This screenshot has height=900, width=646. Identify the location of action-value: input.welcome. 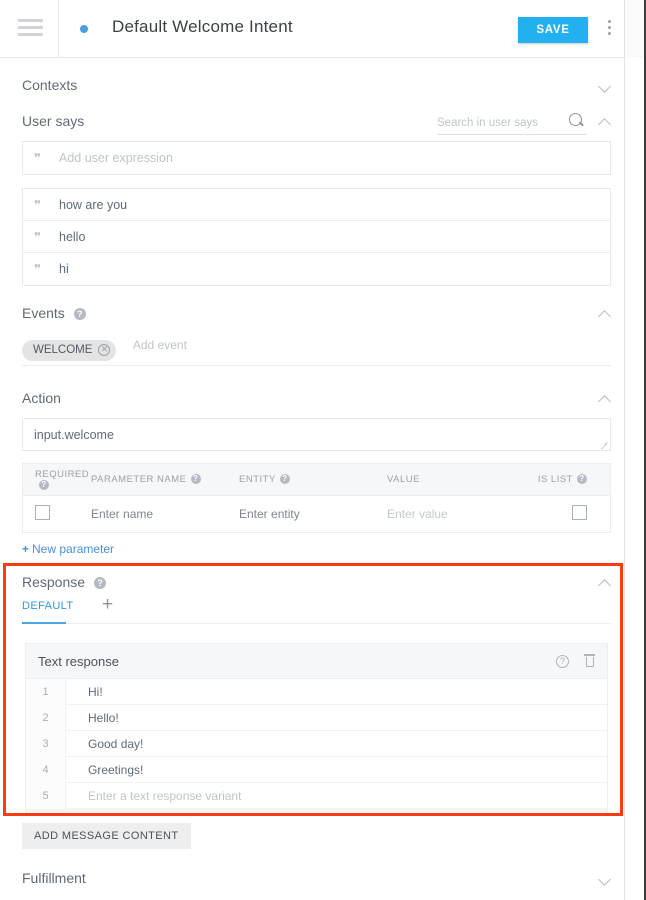
(74, 435).